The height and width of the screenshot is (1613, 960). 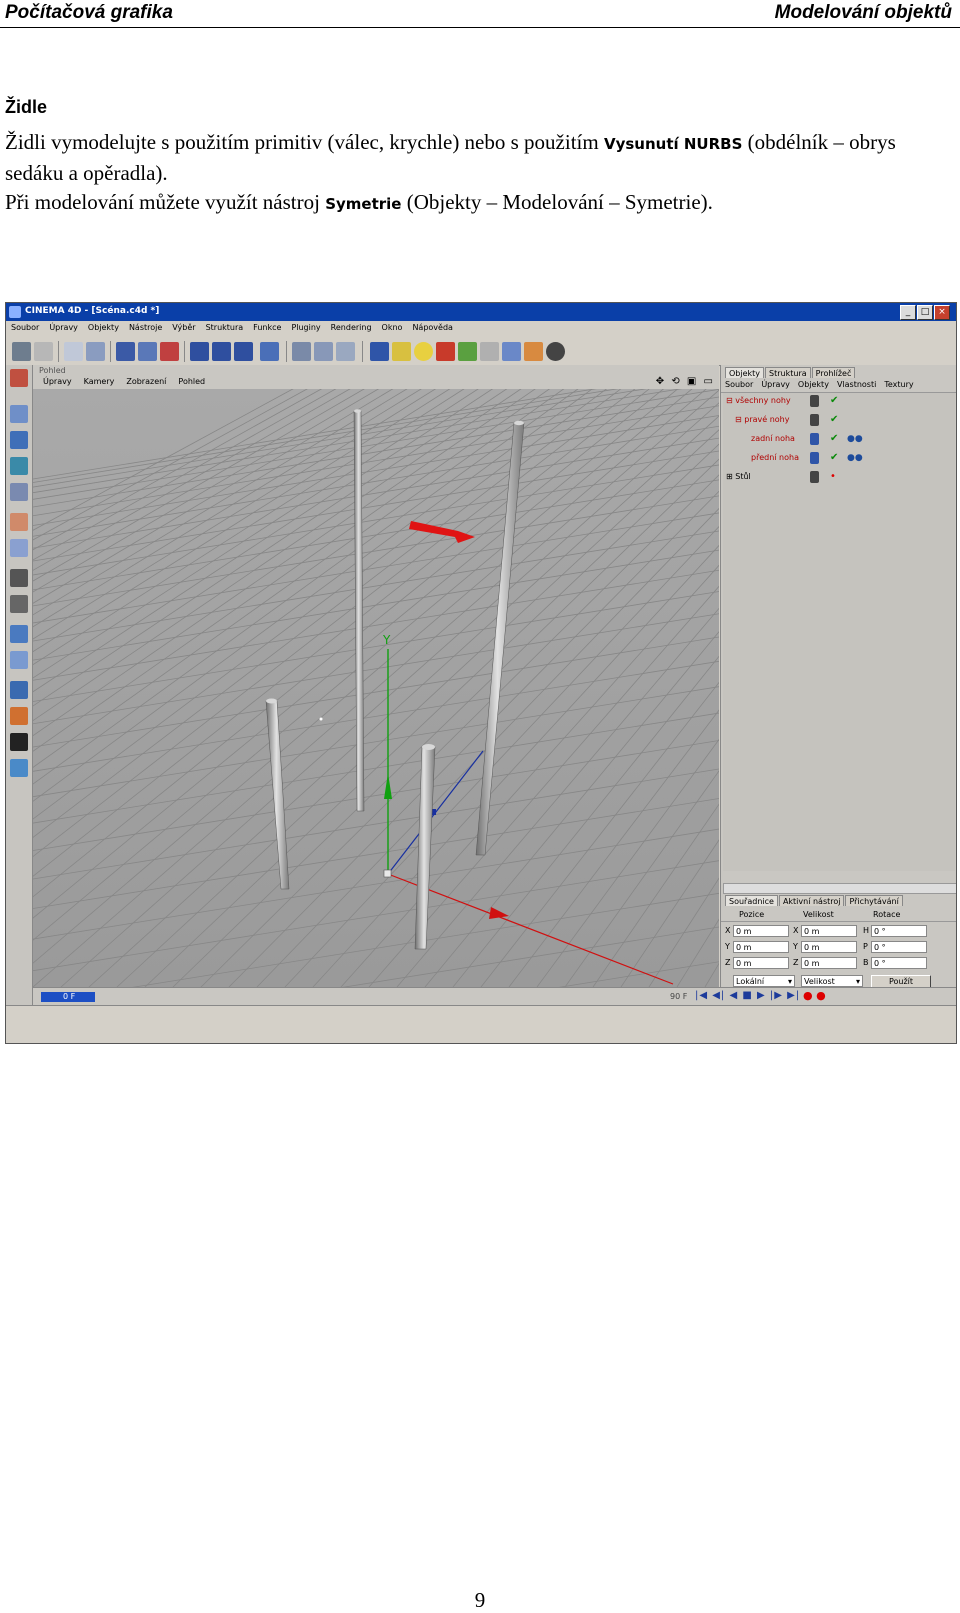 What do you see at coordinates (392, 326) in the screenshot?
I see `menu-okno: Okno` at bounding box center [392, 326].